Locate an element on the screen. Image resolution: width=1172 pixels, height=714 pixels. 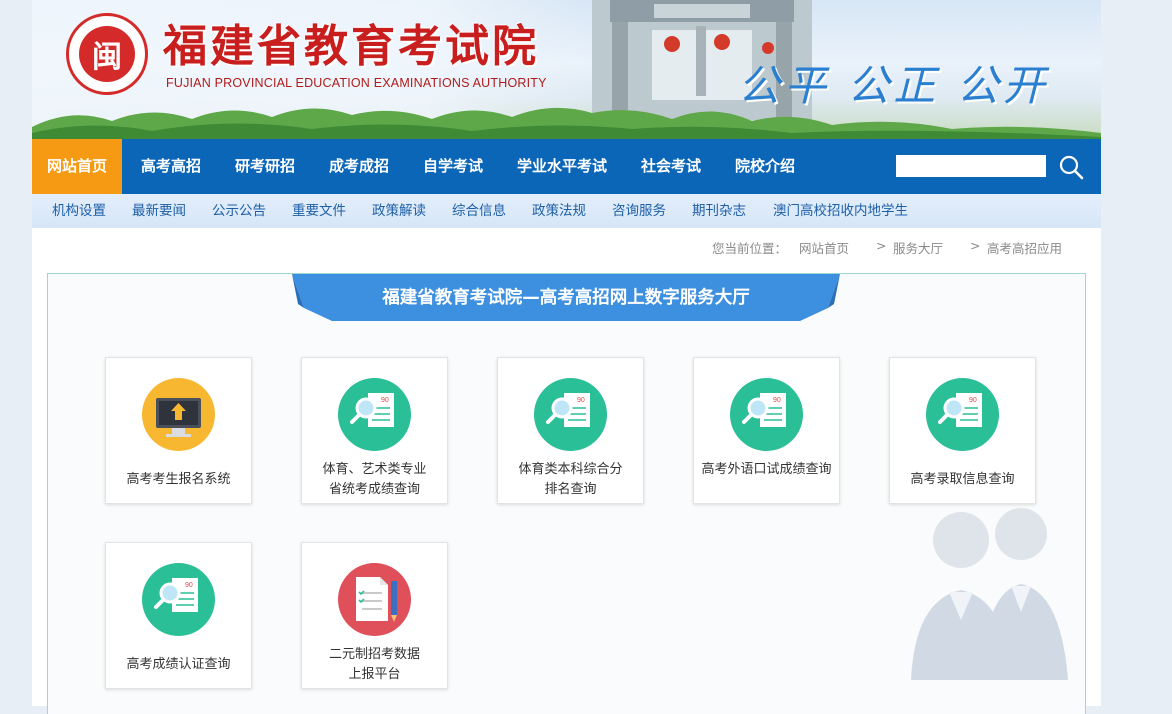
service-card-admission-info: 90 高考录取信息查询 is located at coordinates (962, 430).